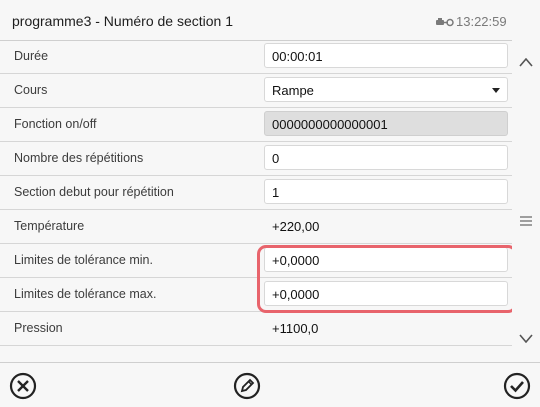 This screenshot has width=540, height=407. I want to click on field-value: 0, so click(276, 158).